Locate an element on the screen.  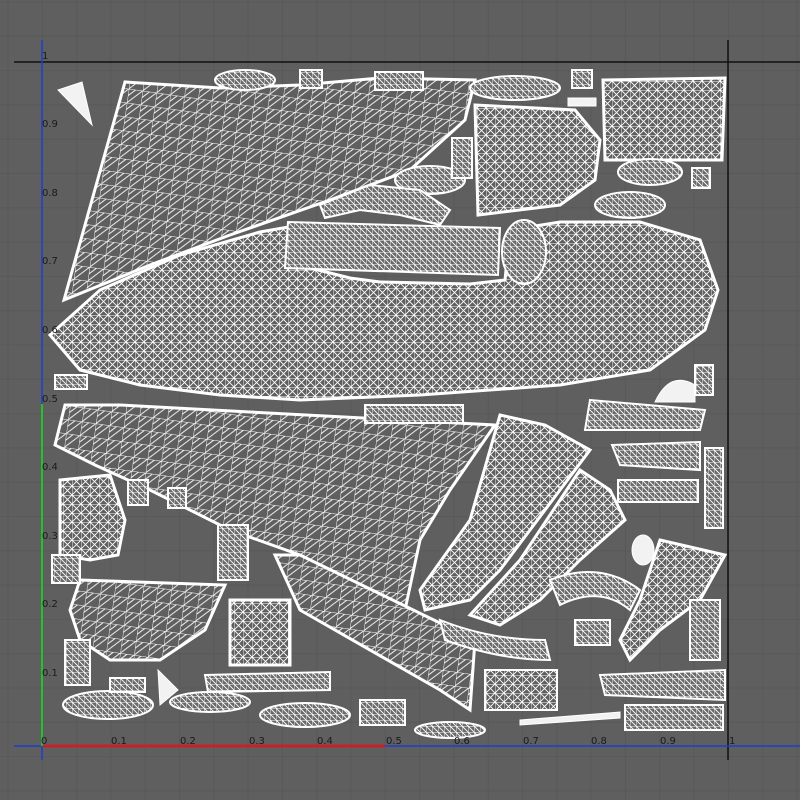
uv-shell-curved-piece is located at coordinates (595, 591).